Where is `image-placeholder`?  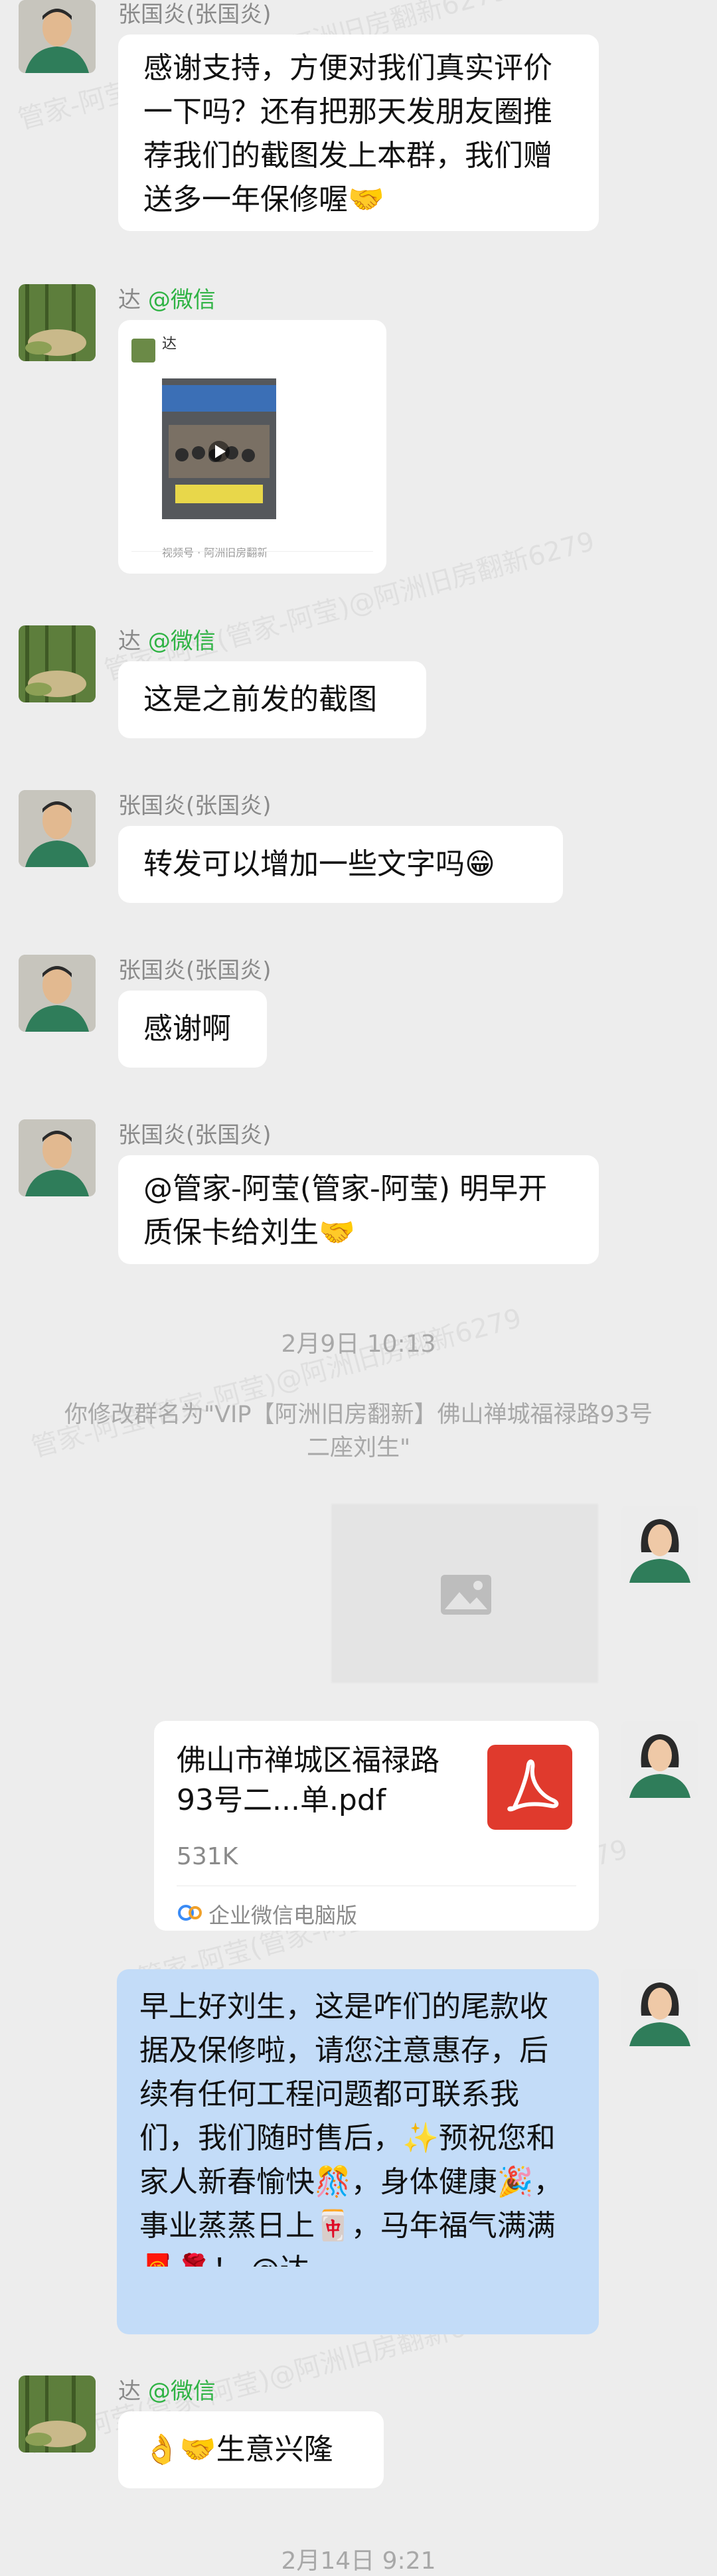
image-placeholder is located at coordinates (465, 1593).